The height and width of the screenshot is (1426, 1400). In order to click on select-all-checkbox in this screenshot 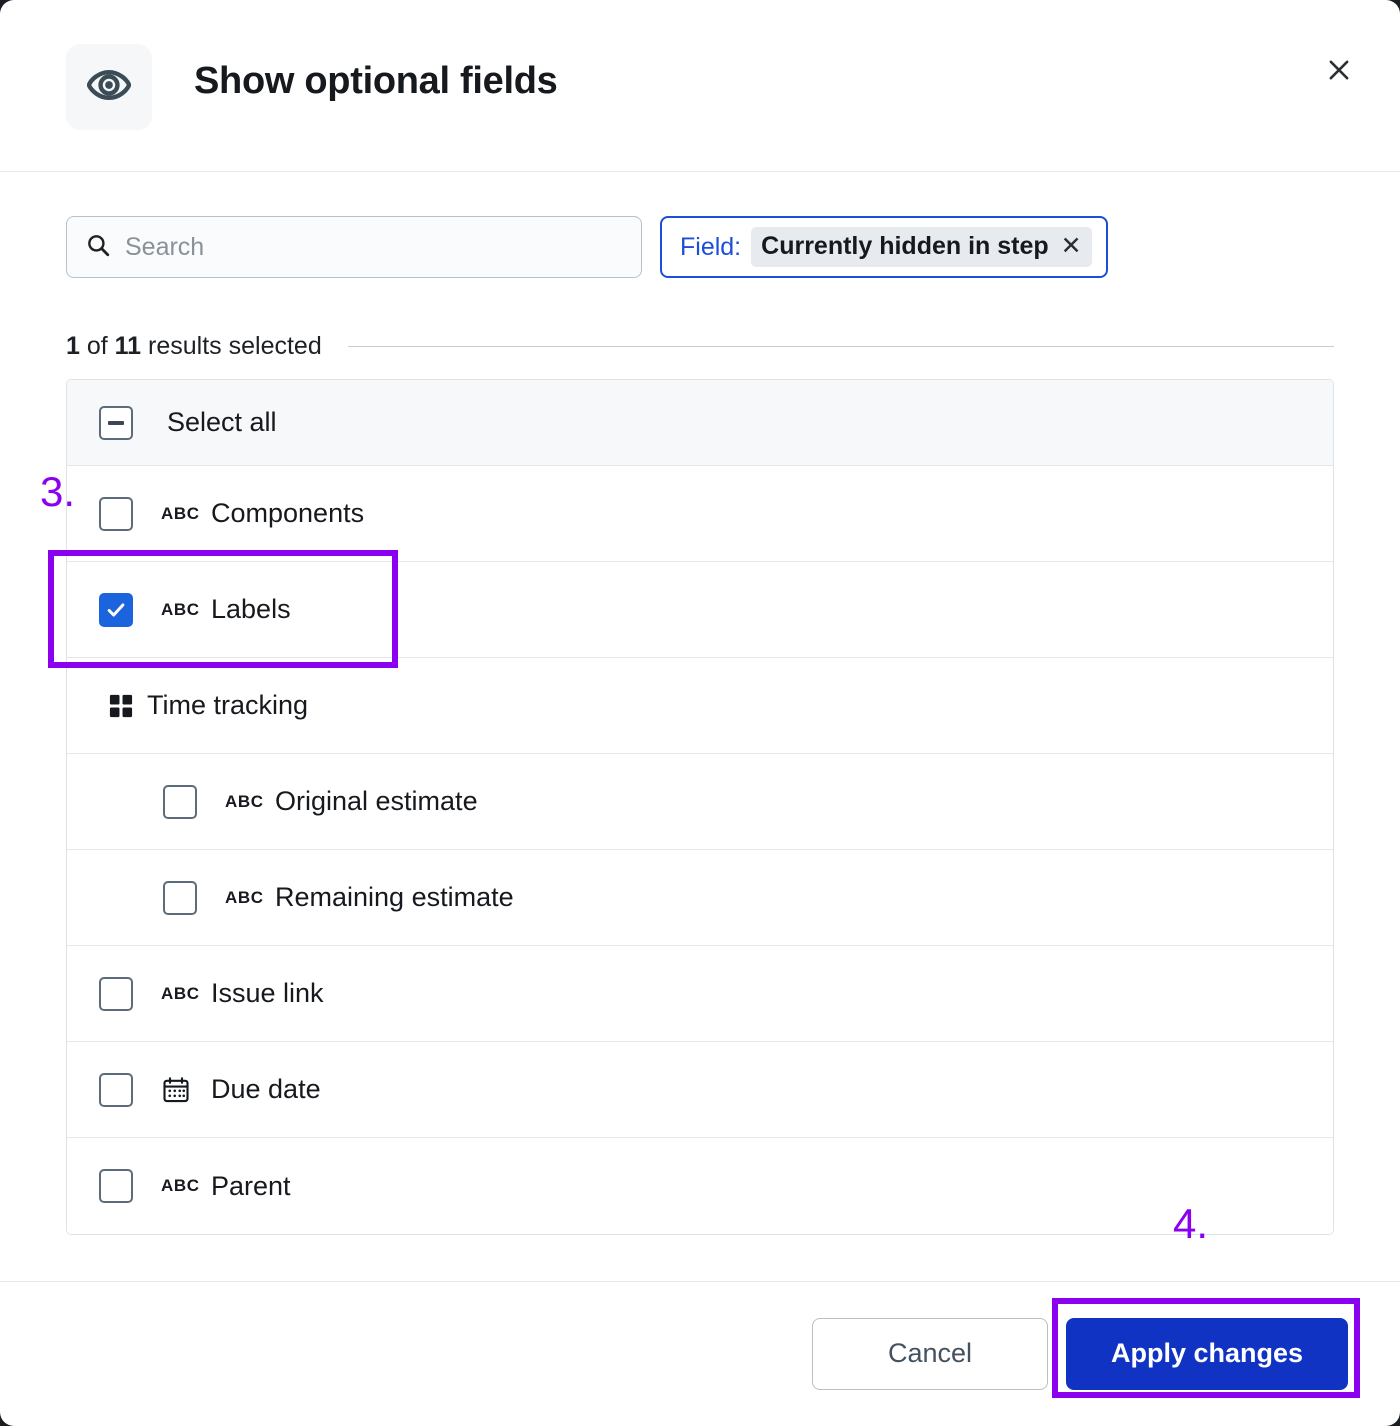, I will do `click(116, 422)`.